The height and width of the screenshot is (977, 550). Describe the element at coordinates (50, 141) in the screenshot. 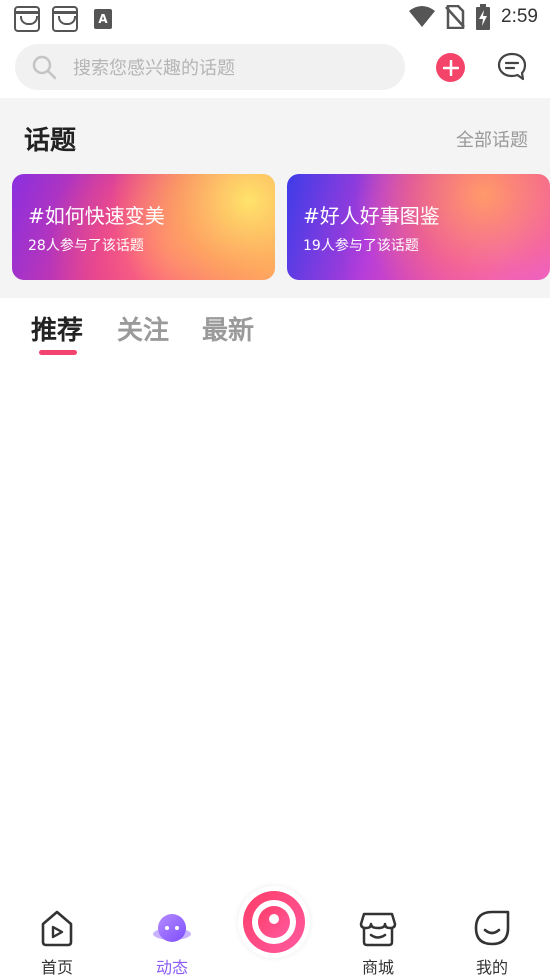

I see `topics-title: 话题` at that location.